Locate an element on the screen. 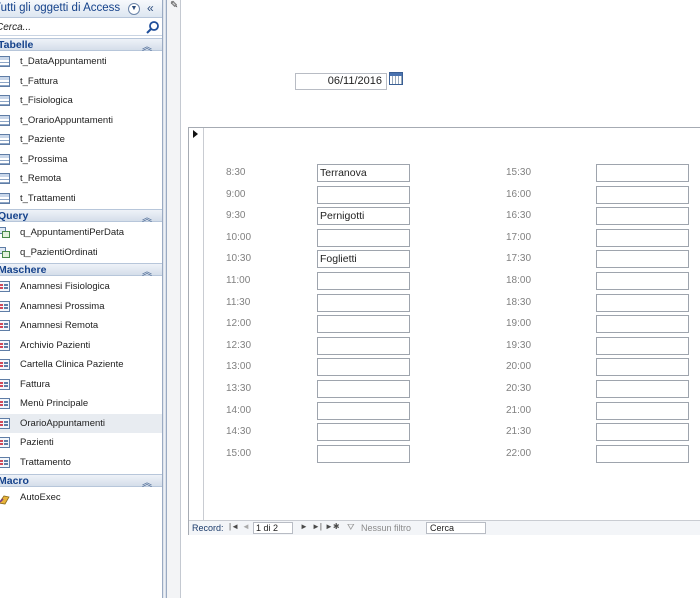  nav-pane-header: Tutti gli oggetti di Access ▼ « is located at coordinates (81, 9).